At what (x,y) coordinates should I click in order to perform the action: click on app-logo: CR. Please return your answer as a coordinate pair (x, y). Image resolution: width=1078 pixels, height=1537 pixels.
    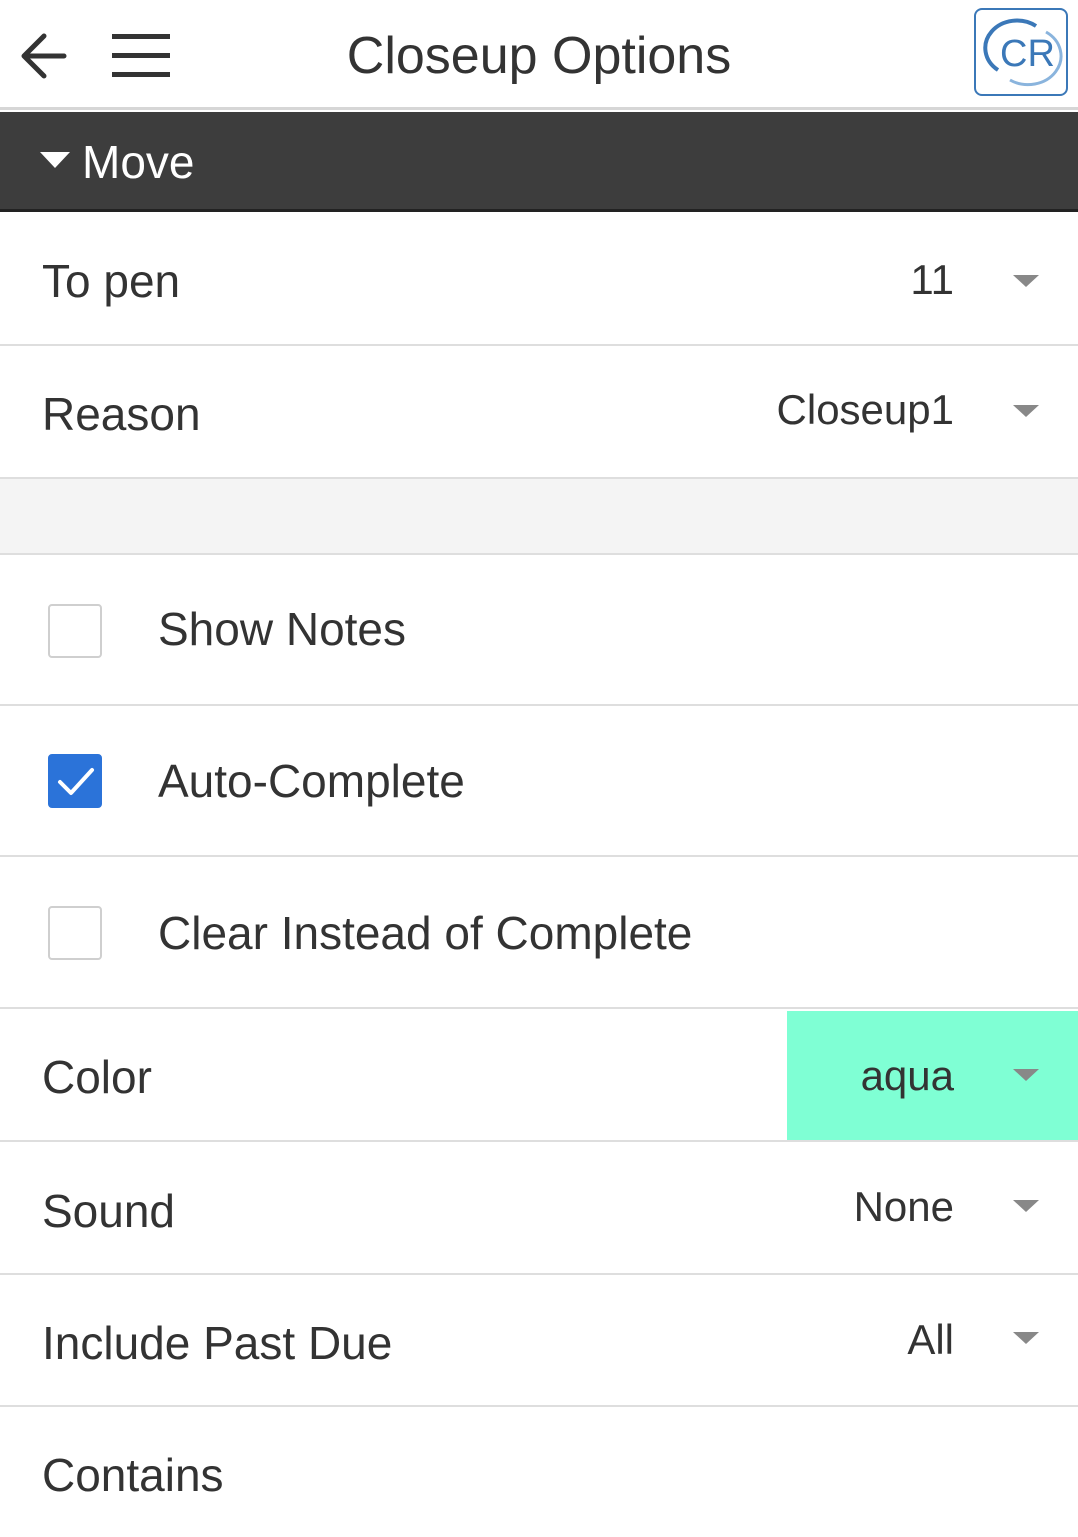
    Looking at the image, I should click on (1021, 52).